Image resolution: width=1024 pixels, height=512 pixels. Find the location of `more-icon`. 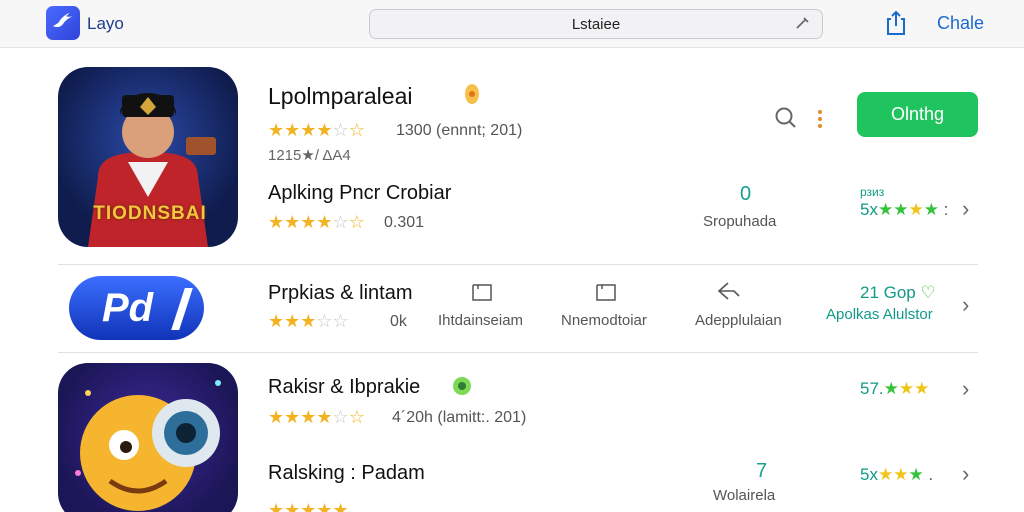

more-icon is located at coordinates (820, 121).